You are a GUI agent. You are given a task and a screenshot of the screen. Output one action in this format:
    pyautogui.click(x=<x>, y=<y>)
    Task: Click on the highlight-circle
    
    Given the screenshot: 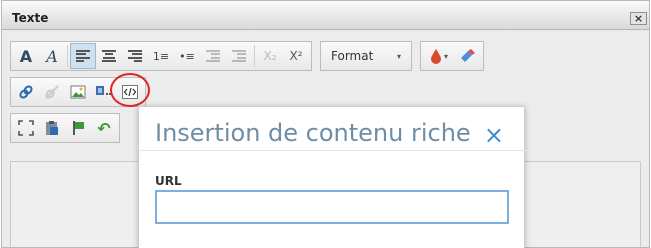 What is the action you would take?
    pyautogui.click(x=130, y=90)
    